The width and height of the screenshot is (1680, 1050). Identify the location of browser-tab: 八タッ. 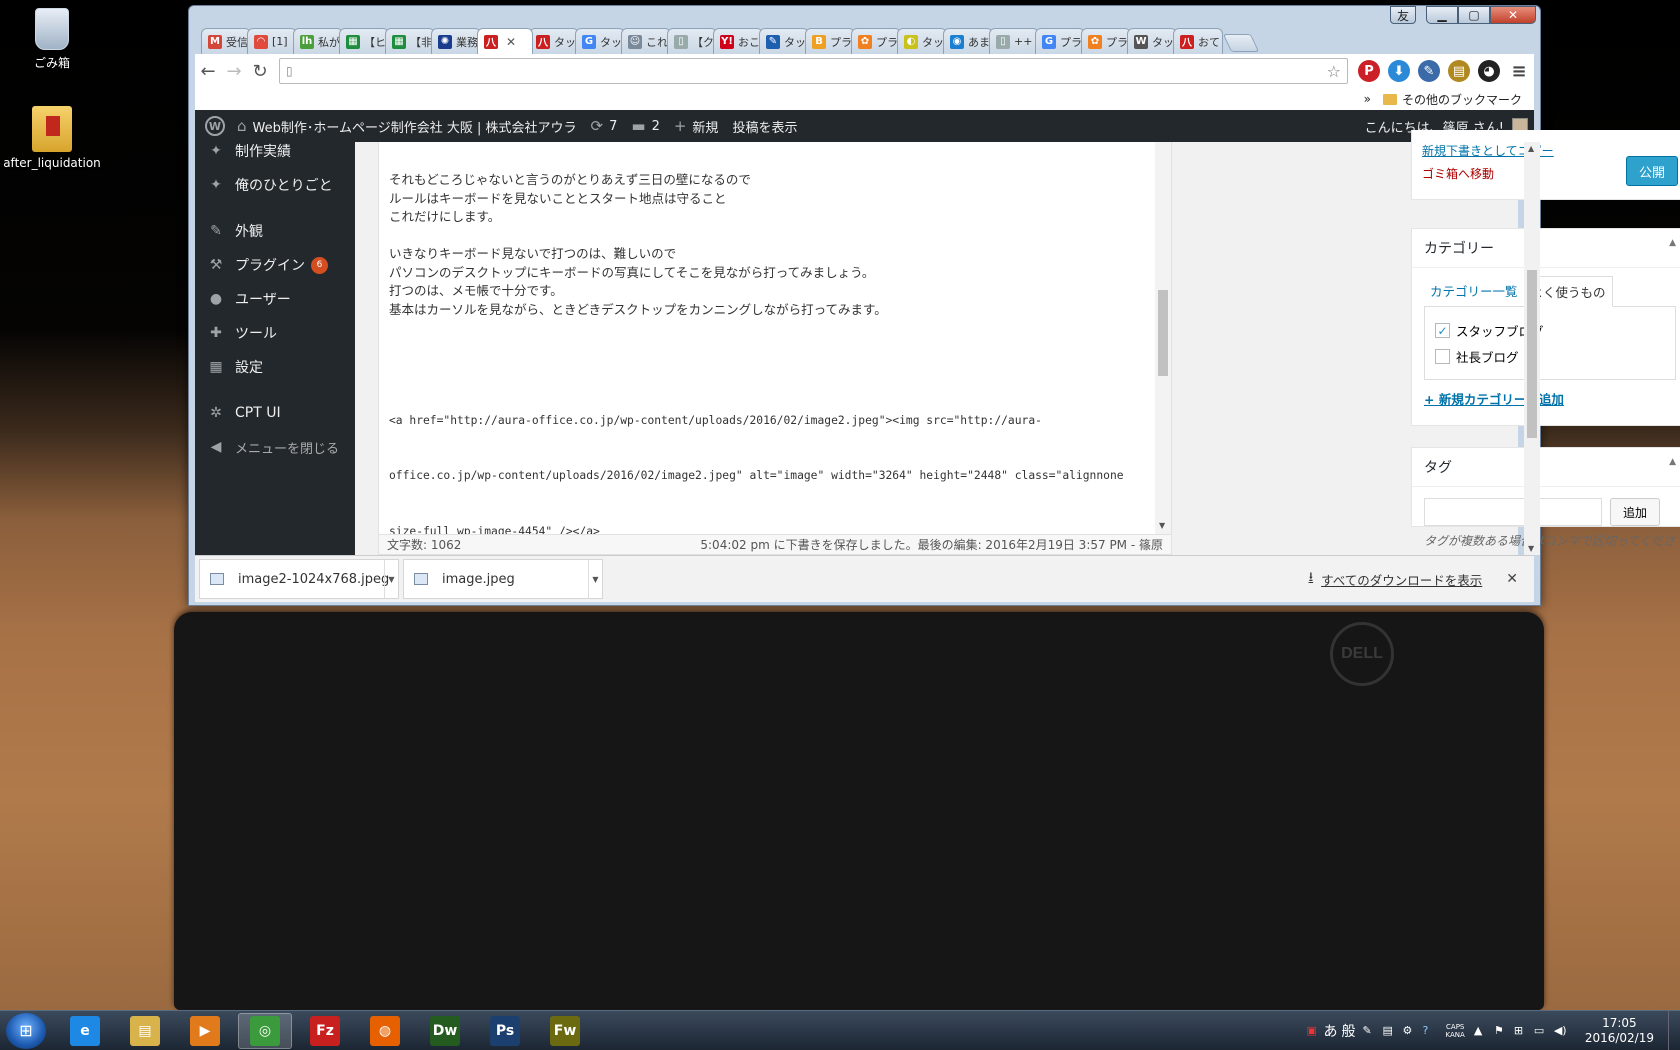
(554, 41).